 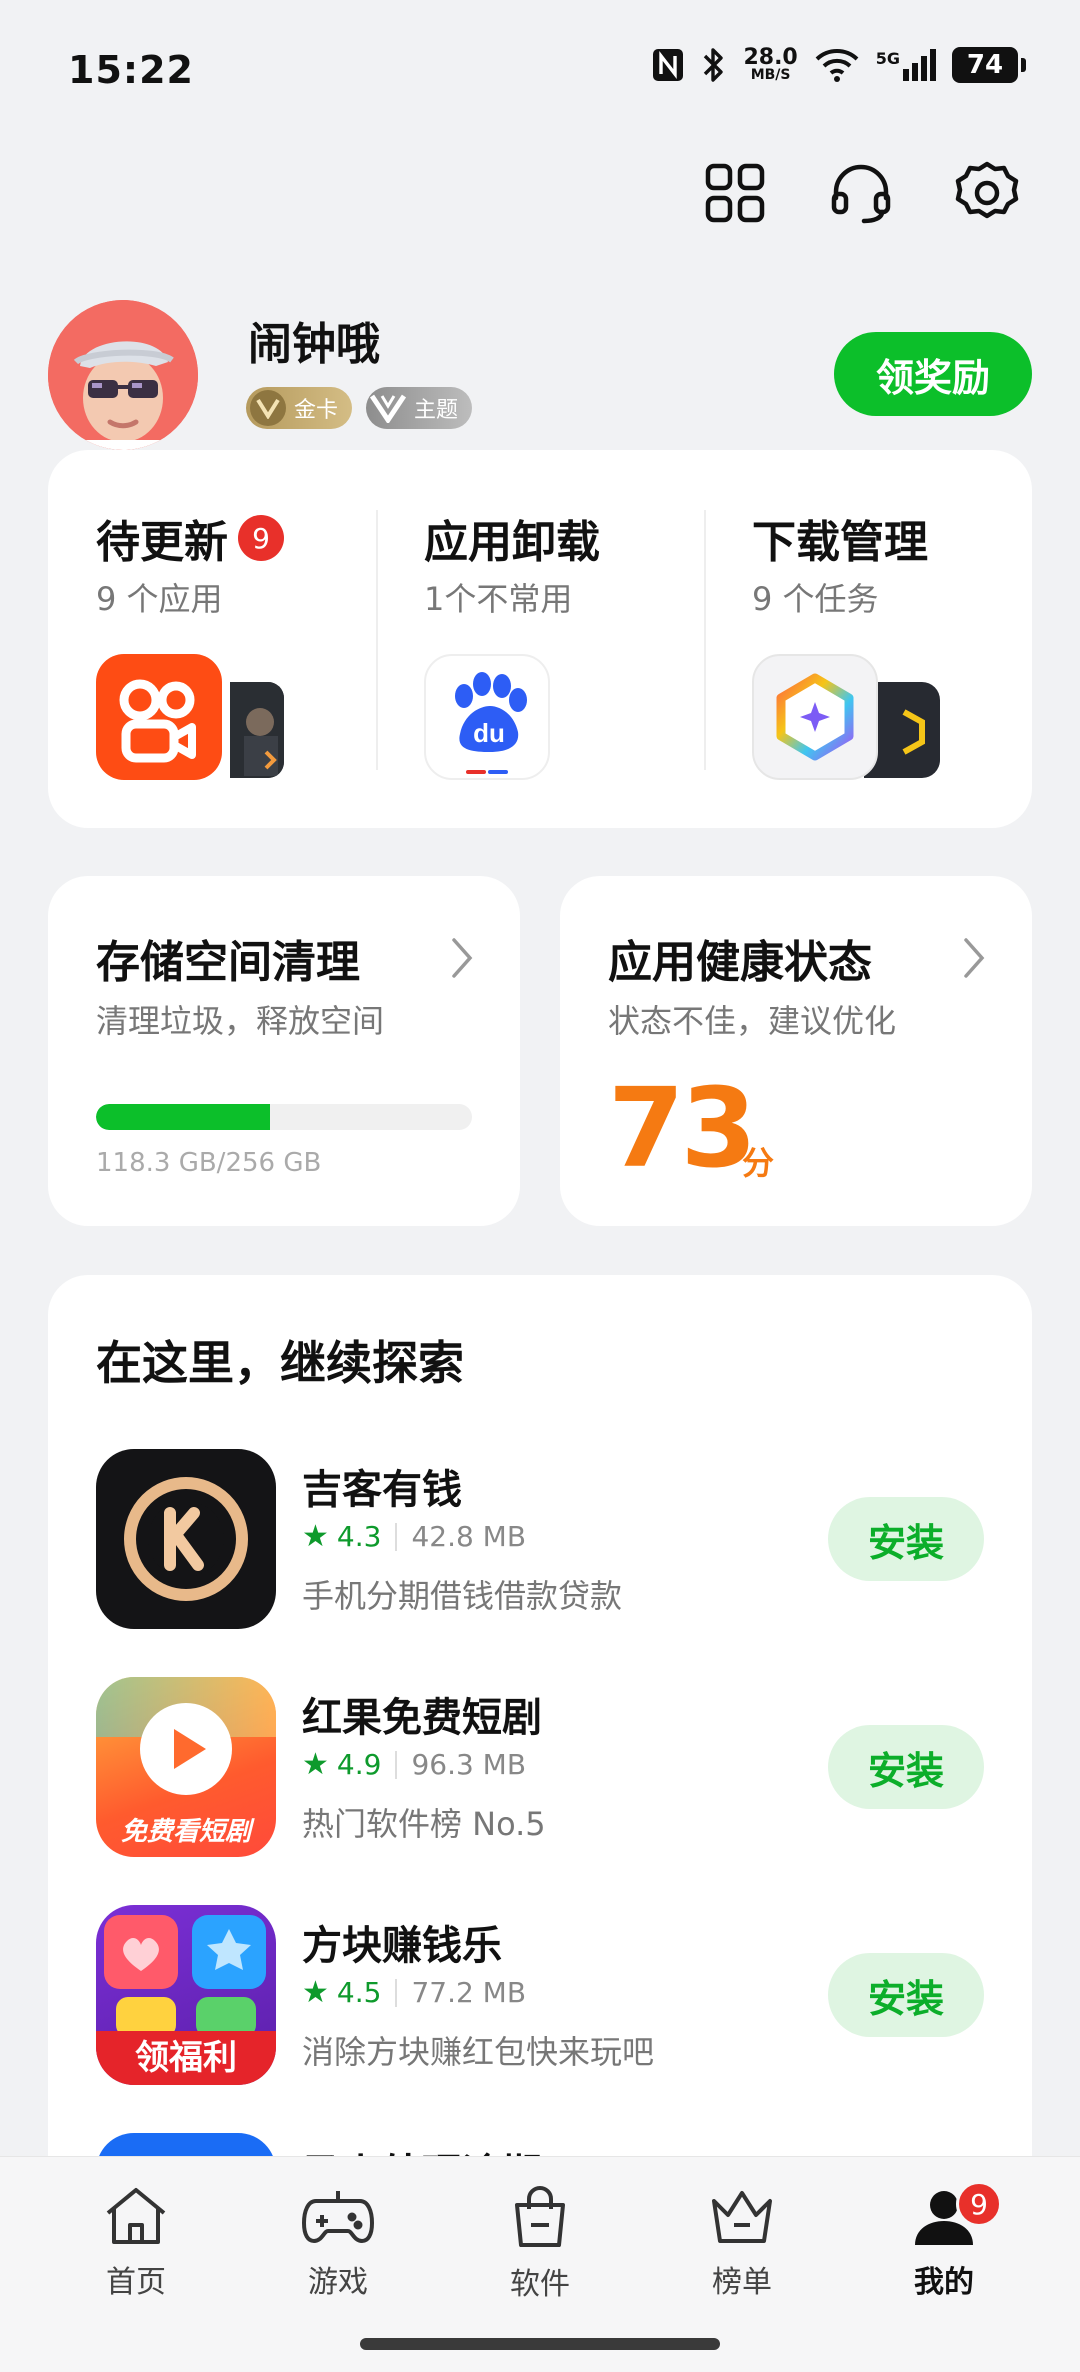 I want to click on nav-rankings: 榜单, so click(x=742, y=2243).